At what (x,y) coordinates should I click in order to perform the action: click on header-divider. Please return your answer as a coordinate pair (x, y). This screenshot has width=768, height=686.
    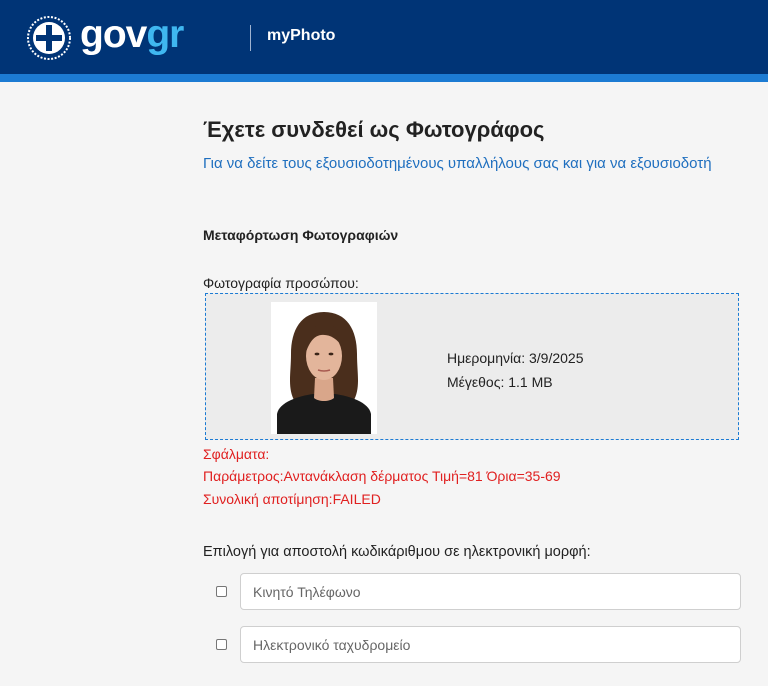
    Looking at the image, I should click on (250, 38).